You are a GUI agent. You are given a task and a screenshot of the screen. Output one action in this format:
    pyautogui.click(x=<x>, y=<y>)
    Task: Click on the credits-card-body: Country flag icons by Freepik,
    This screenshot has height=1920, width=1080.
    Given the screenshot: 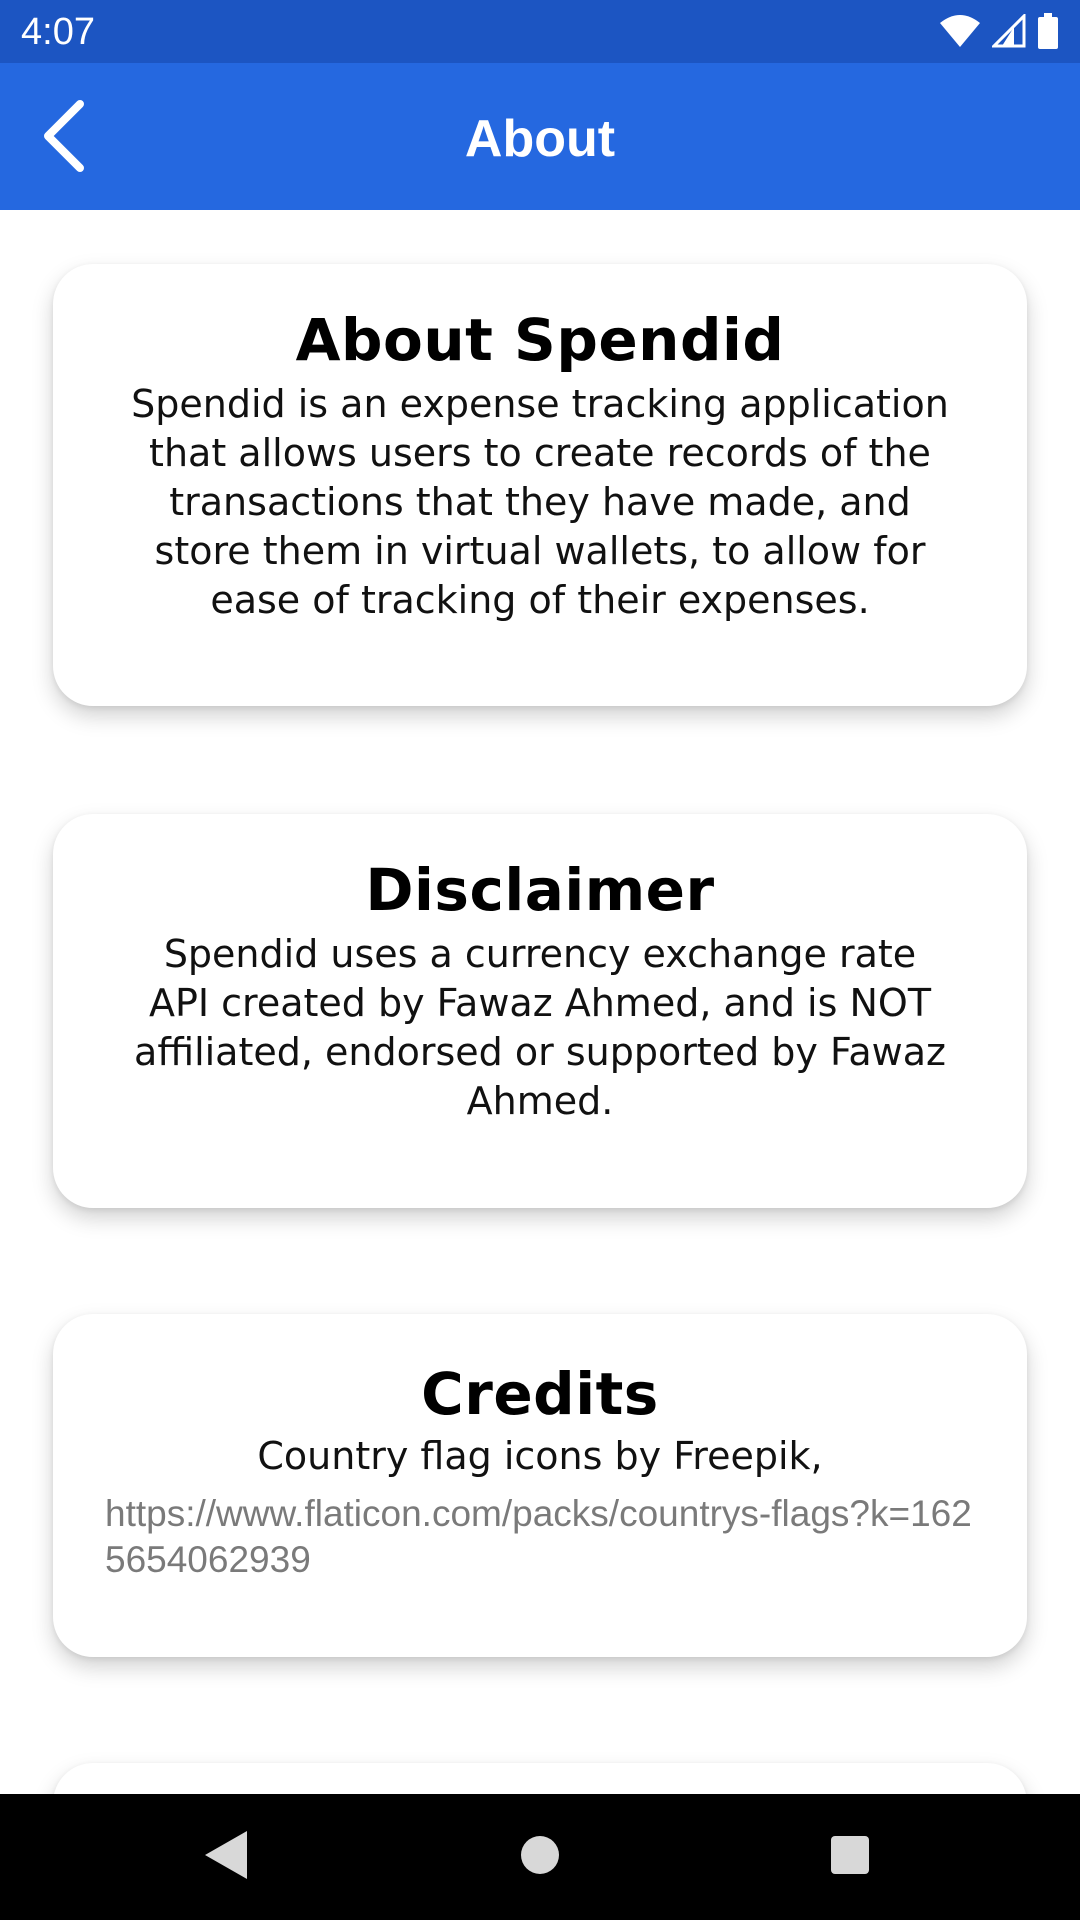 What is the action you would take?
    pyautogui.click(x=540, y=1456)
    